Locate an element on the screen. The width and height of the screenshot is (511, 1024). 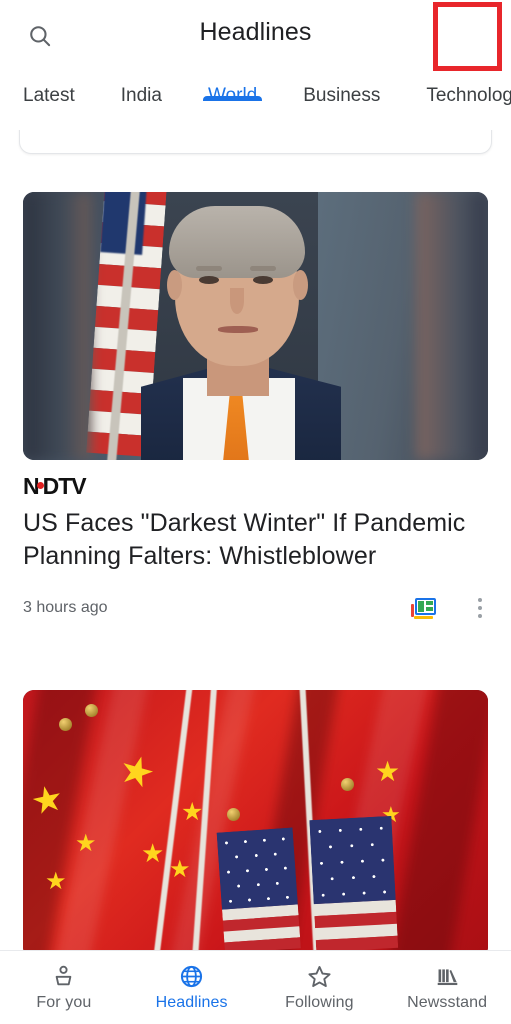
tab-india: India is located at coordinates (141, 89).